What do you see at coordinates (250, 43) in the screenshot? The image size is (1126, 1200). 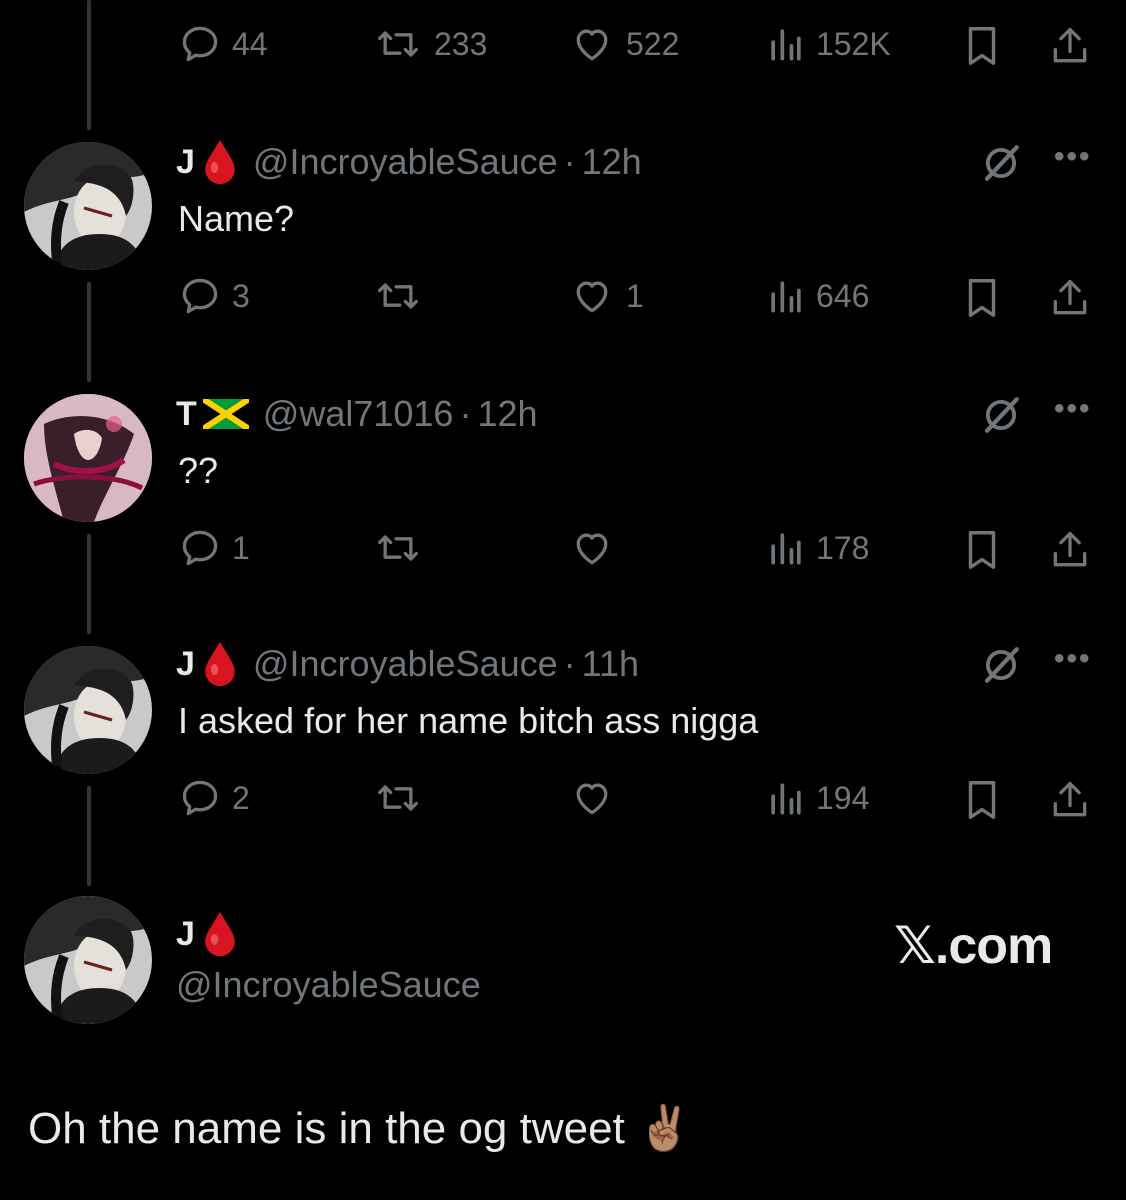 I see `reply-count: 44` at bounding box center [250, 43].